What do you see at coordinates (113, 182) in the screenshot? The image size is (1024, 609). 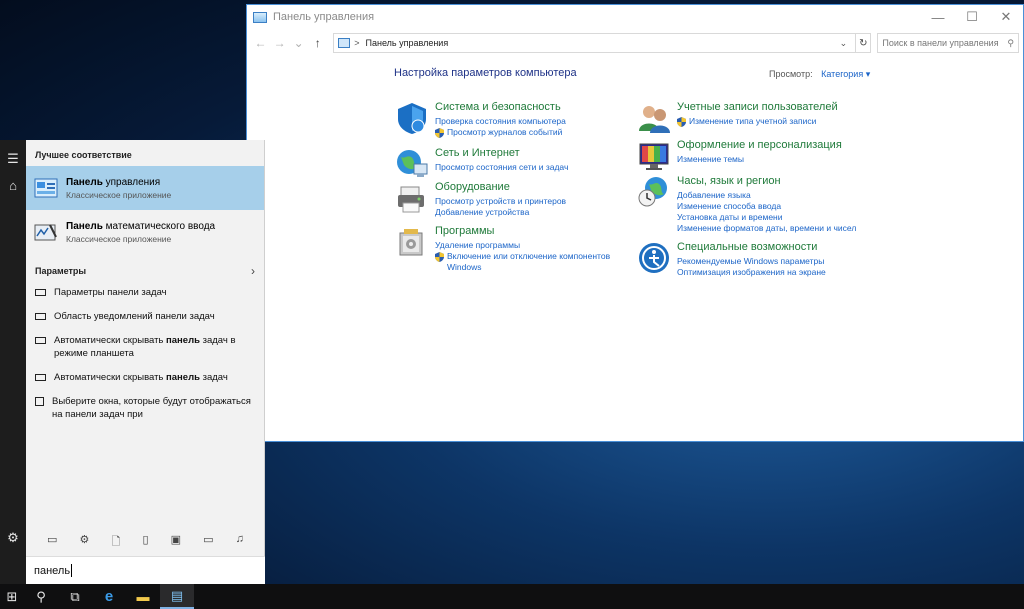 I see `result-name: Панель управления` at bounding box center [113, 182].